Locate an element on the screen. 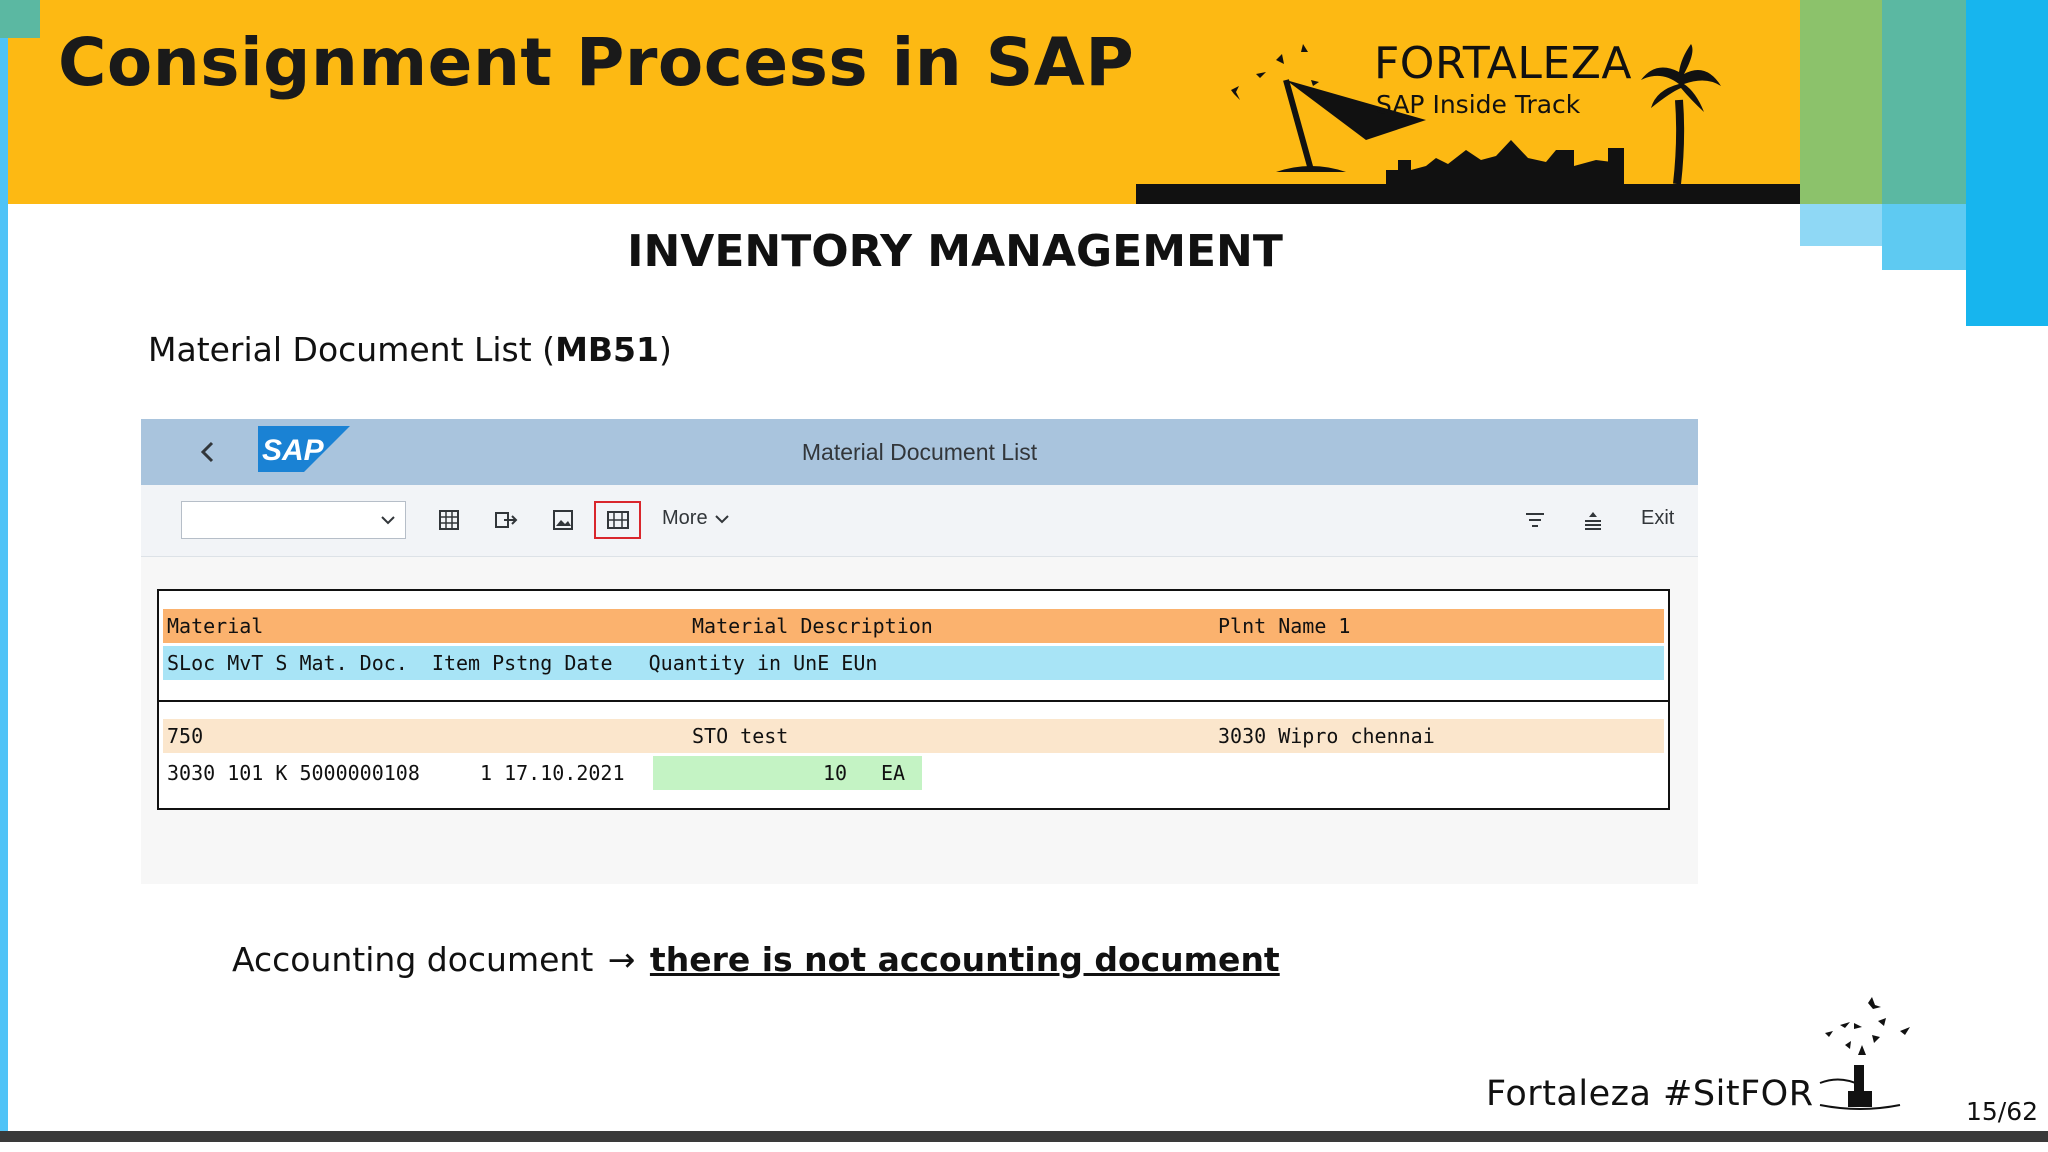  bottom-bar is located at coordinates (1024, 1136).